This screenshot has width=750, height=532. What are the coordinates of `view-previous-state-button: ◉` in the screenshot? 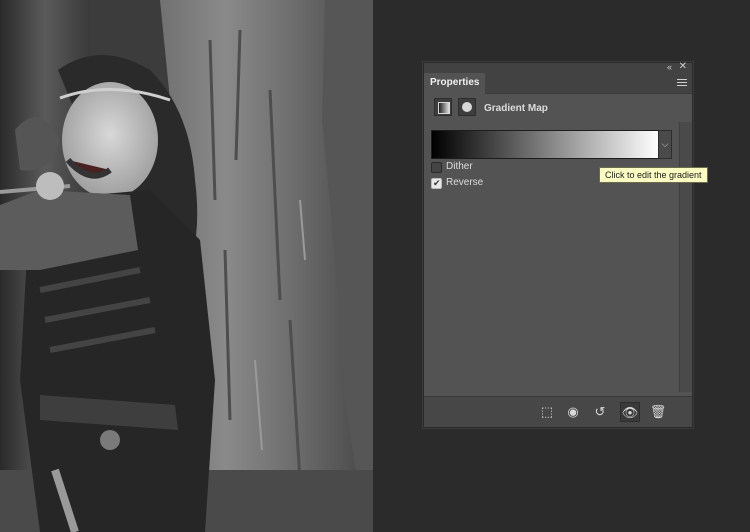 It's located at (573, 412).